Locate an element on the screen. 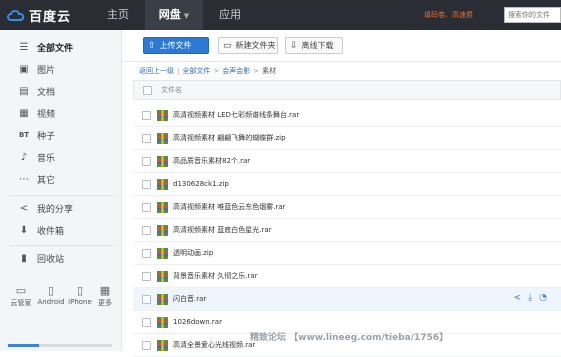 The image size is (561, 357). breadcrumb-back-link: 返回上一级 is located at coordinates (156, 71).